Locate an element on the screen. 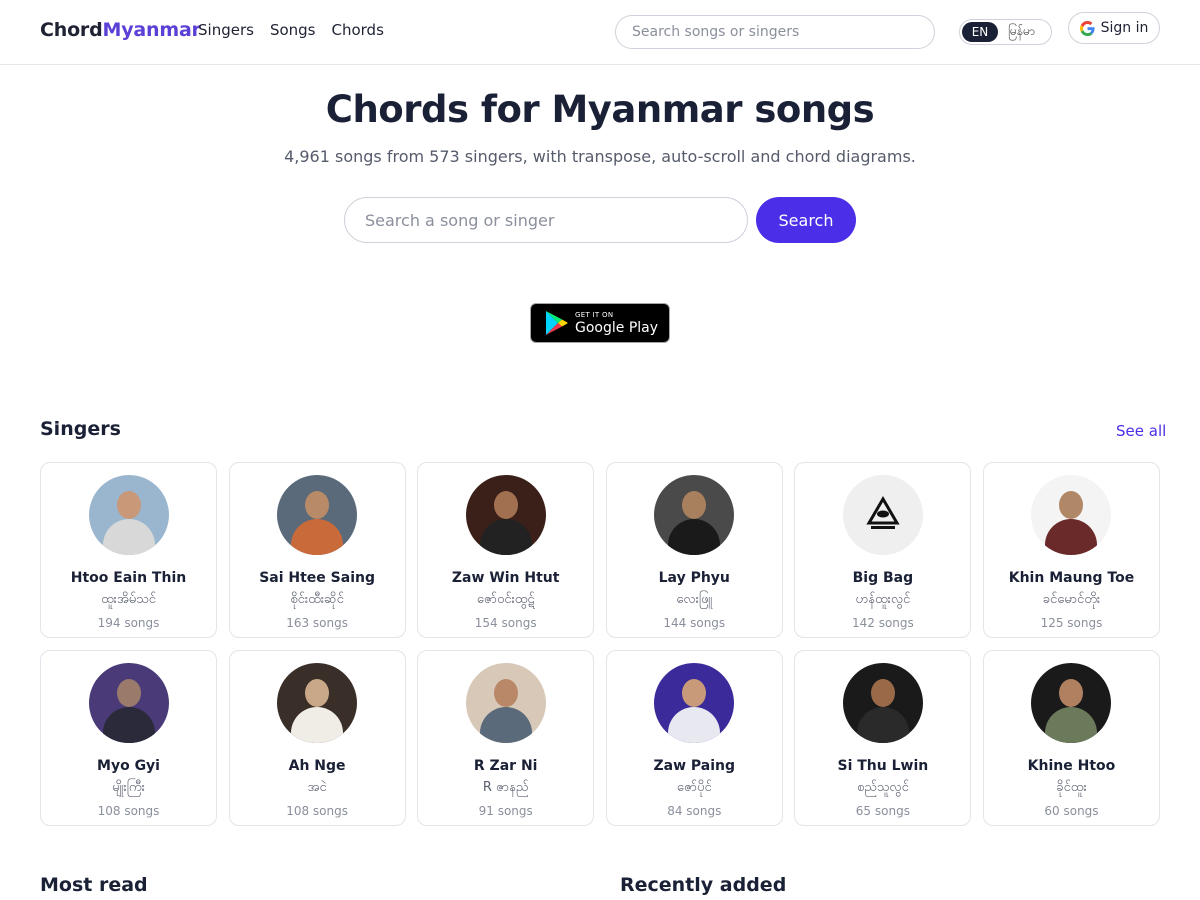  hero-search-button: Search is located at coordinates (806, 220).